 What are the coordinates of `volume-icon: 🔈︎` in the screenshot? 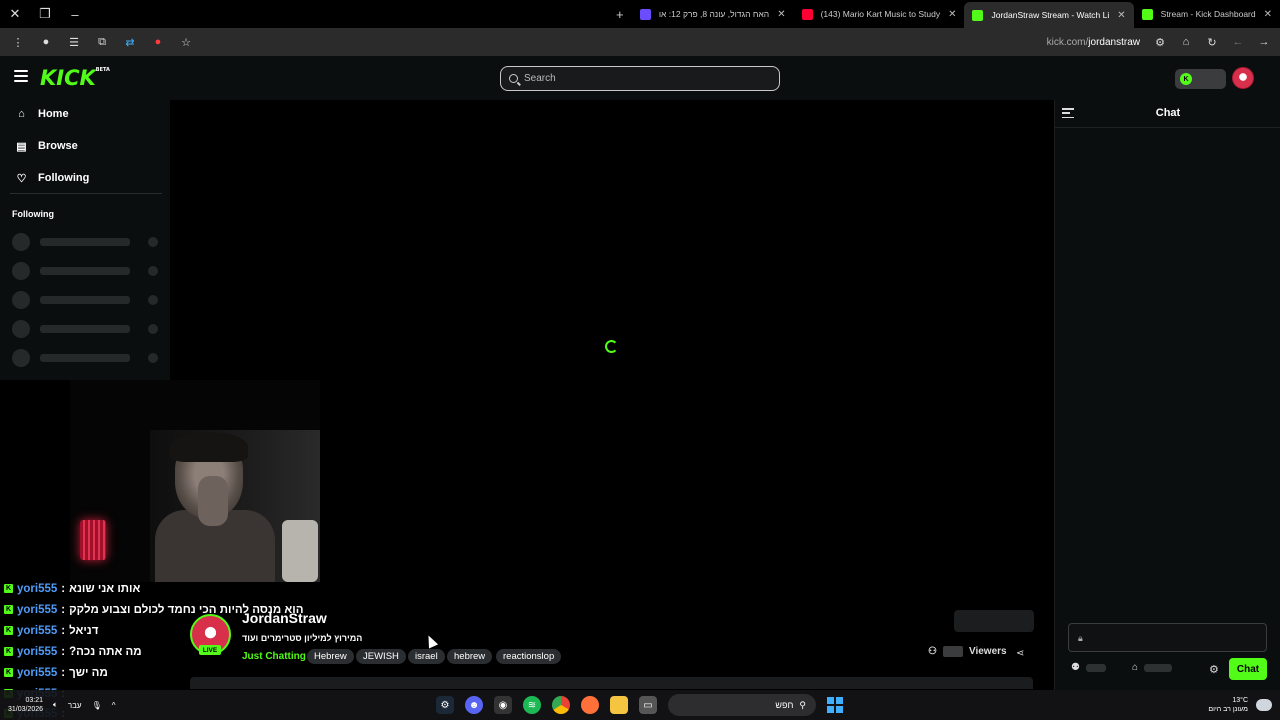 It's located at (55, 705).